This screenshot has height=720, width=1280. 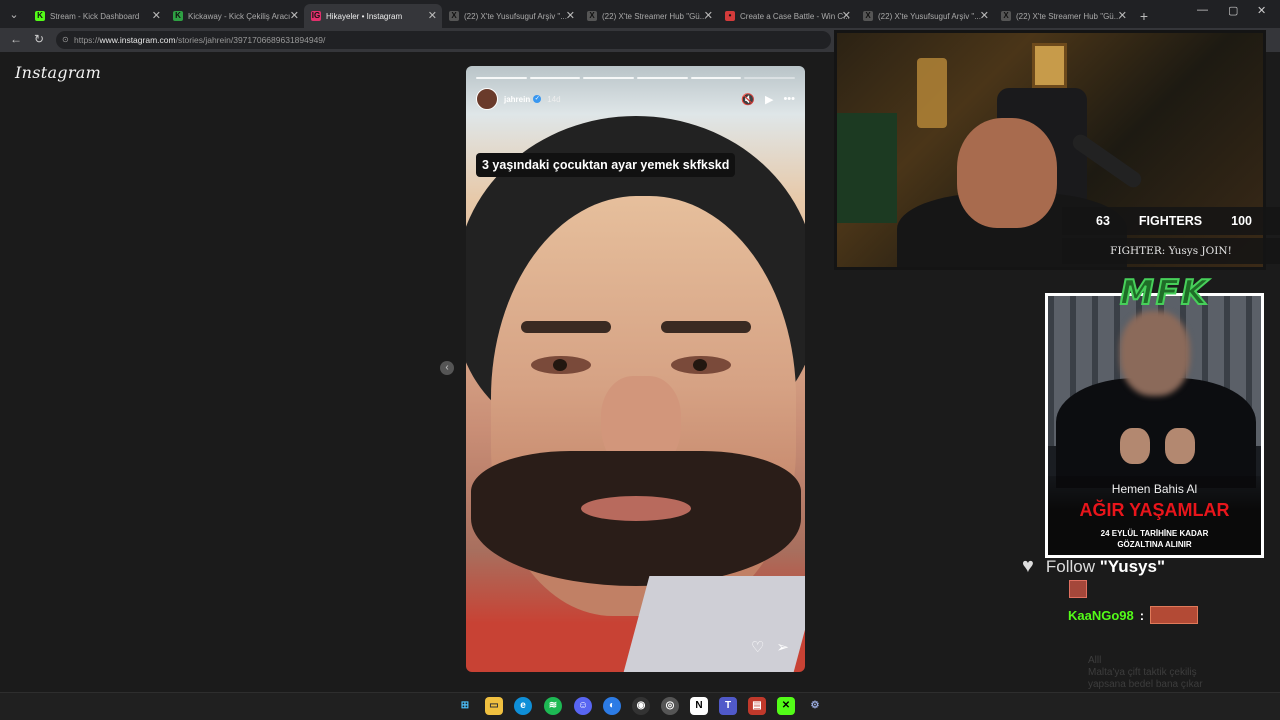 What do you see at coordinates (553, 706) in the screenshot?
I see `spotify-icon: ≋` at bounding box center [553, 706].